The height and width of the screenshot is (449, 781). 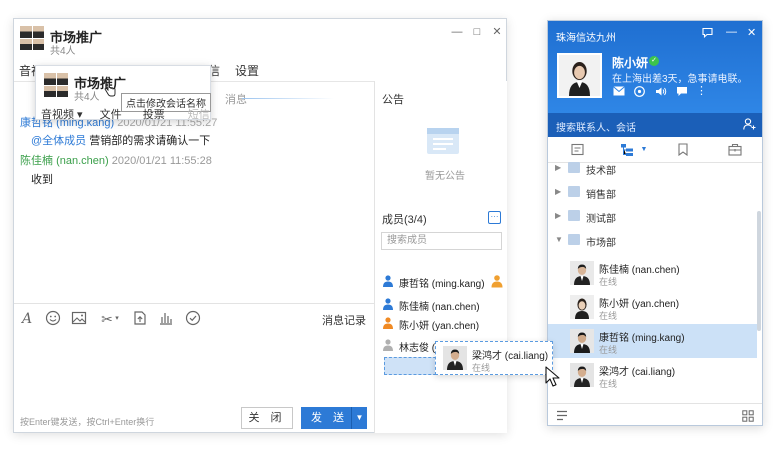 What do you see at coordinates (260, 38) in the screenshot?
I see `chat-header: 市场推广 共4人 — □ ✕` at bounding box center [260, 38].